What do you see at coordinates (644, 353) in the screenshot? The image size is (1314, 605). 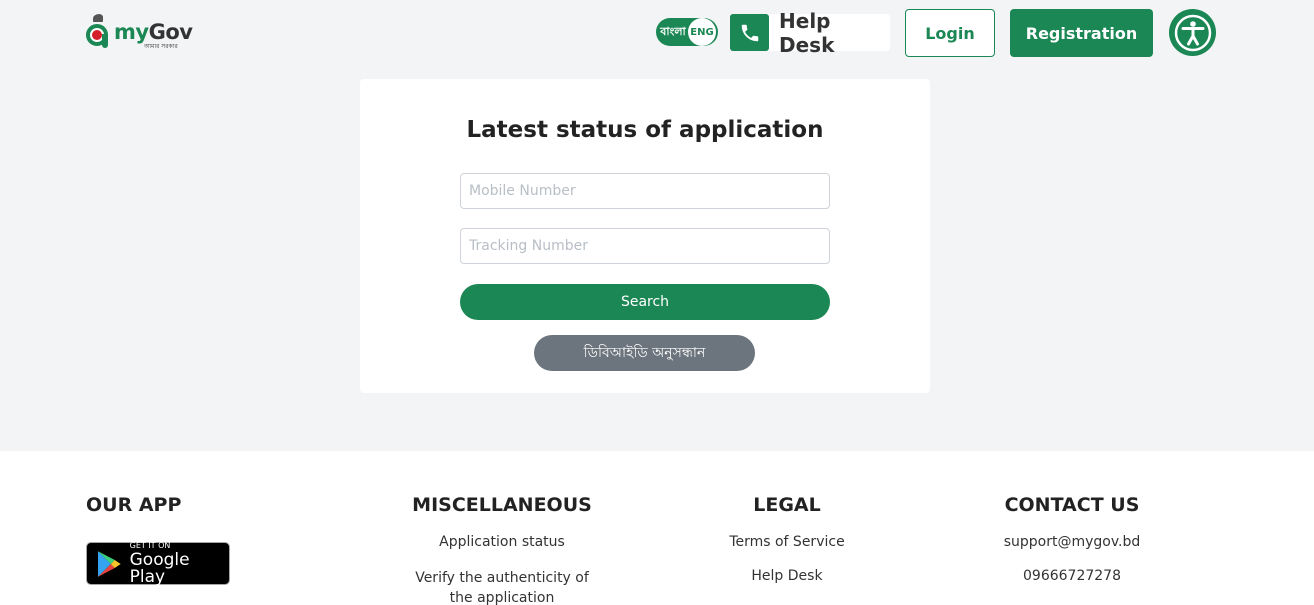 I see `dbid-search-button: ডিবিআইডি অনুসন্ধান` at bounding box center [644, 353].